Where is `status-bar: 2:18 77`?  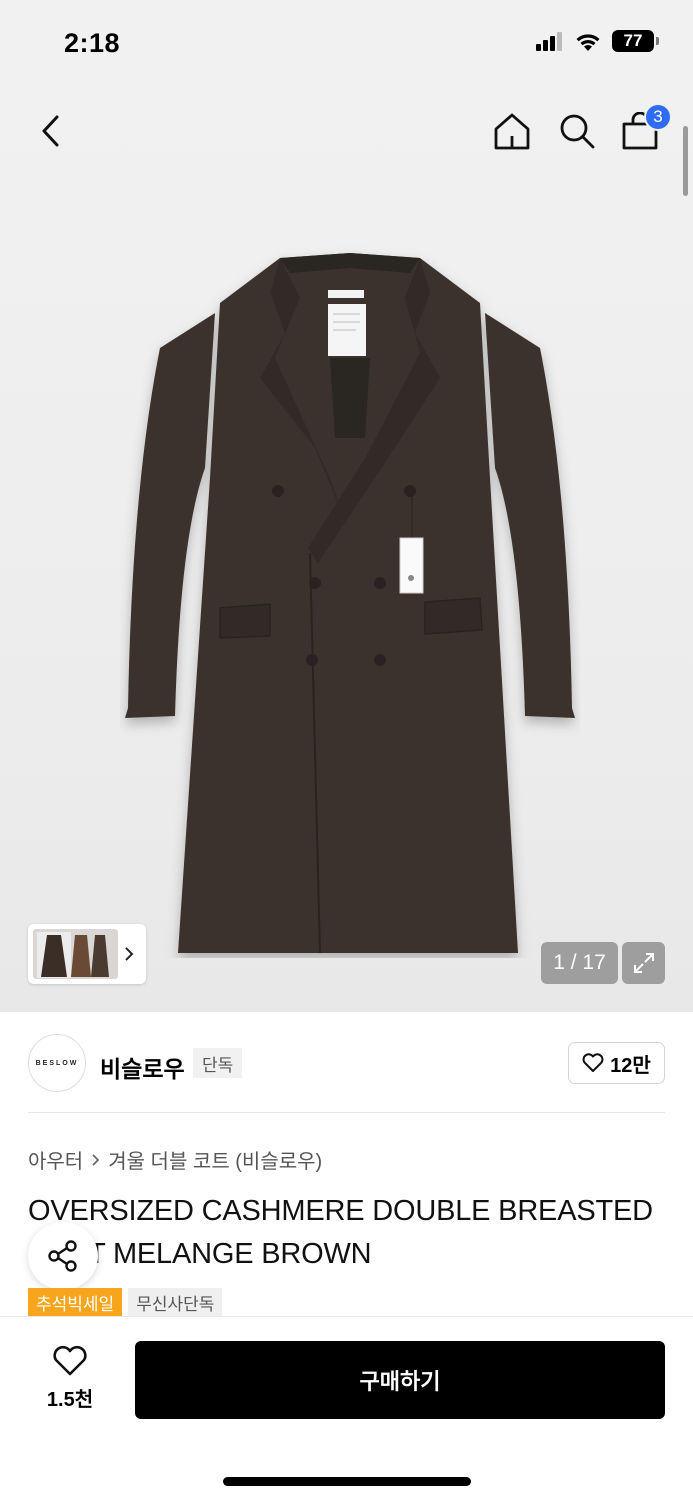 status-bar: 2:18 77 is located at coordinates (346, 44).